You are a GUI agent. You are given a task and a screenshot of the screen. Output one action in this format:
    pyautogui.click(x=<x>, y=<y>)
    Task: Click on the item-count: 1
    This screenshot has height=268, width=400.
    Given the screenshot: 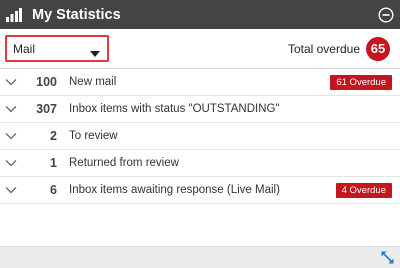 What is the action you would take?
    pyautogui.click(x=53, y=163)
    